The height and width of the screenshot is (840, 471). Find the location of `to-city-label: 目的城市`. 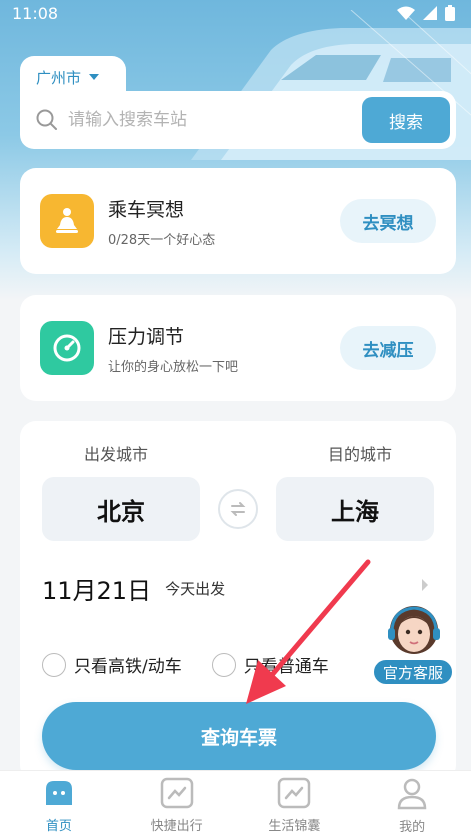

to-city-label: 目的城市 is located at coordinates (359, 454).